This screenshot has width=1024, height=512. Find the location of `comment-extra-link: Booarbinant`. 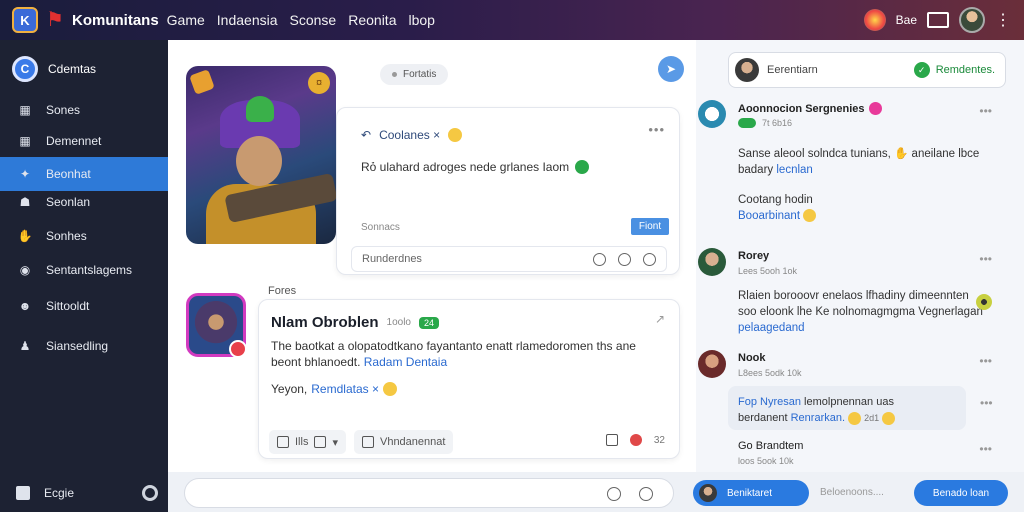

comment-extra-link: Booarbinant is located at coordinates (769, 216).